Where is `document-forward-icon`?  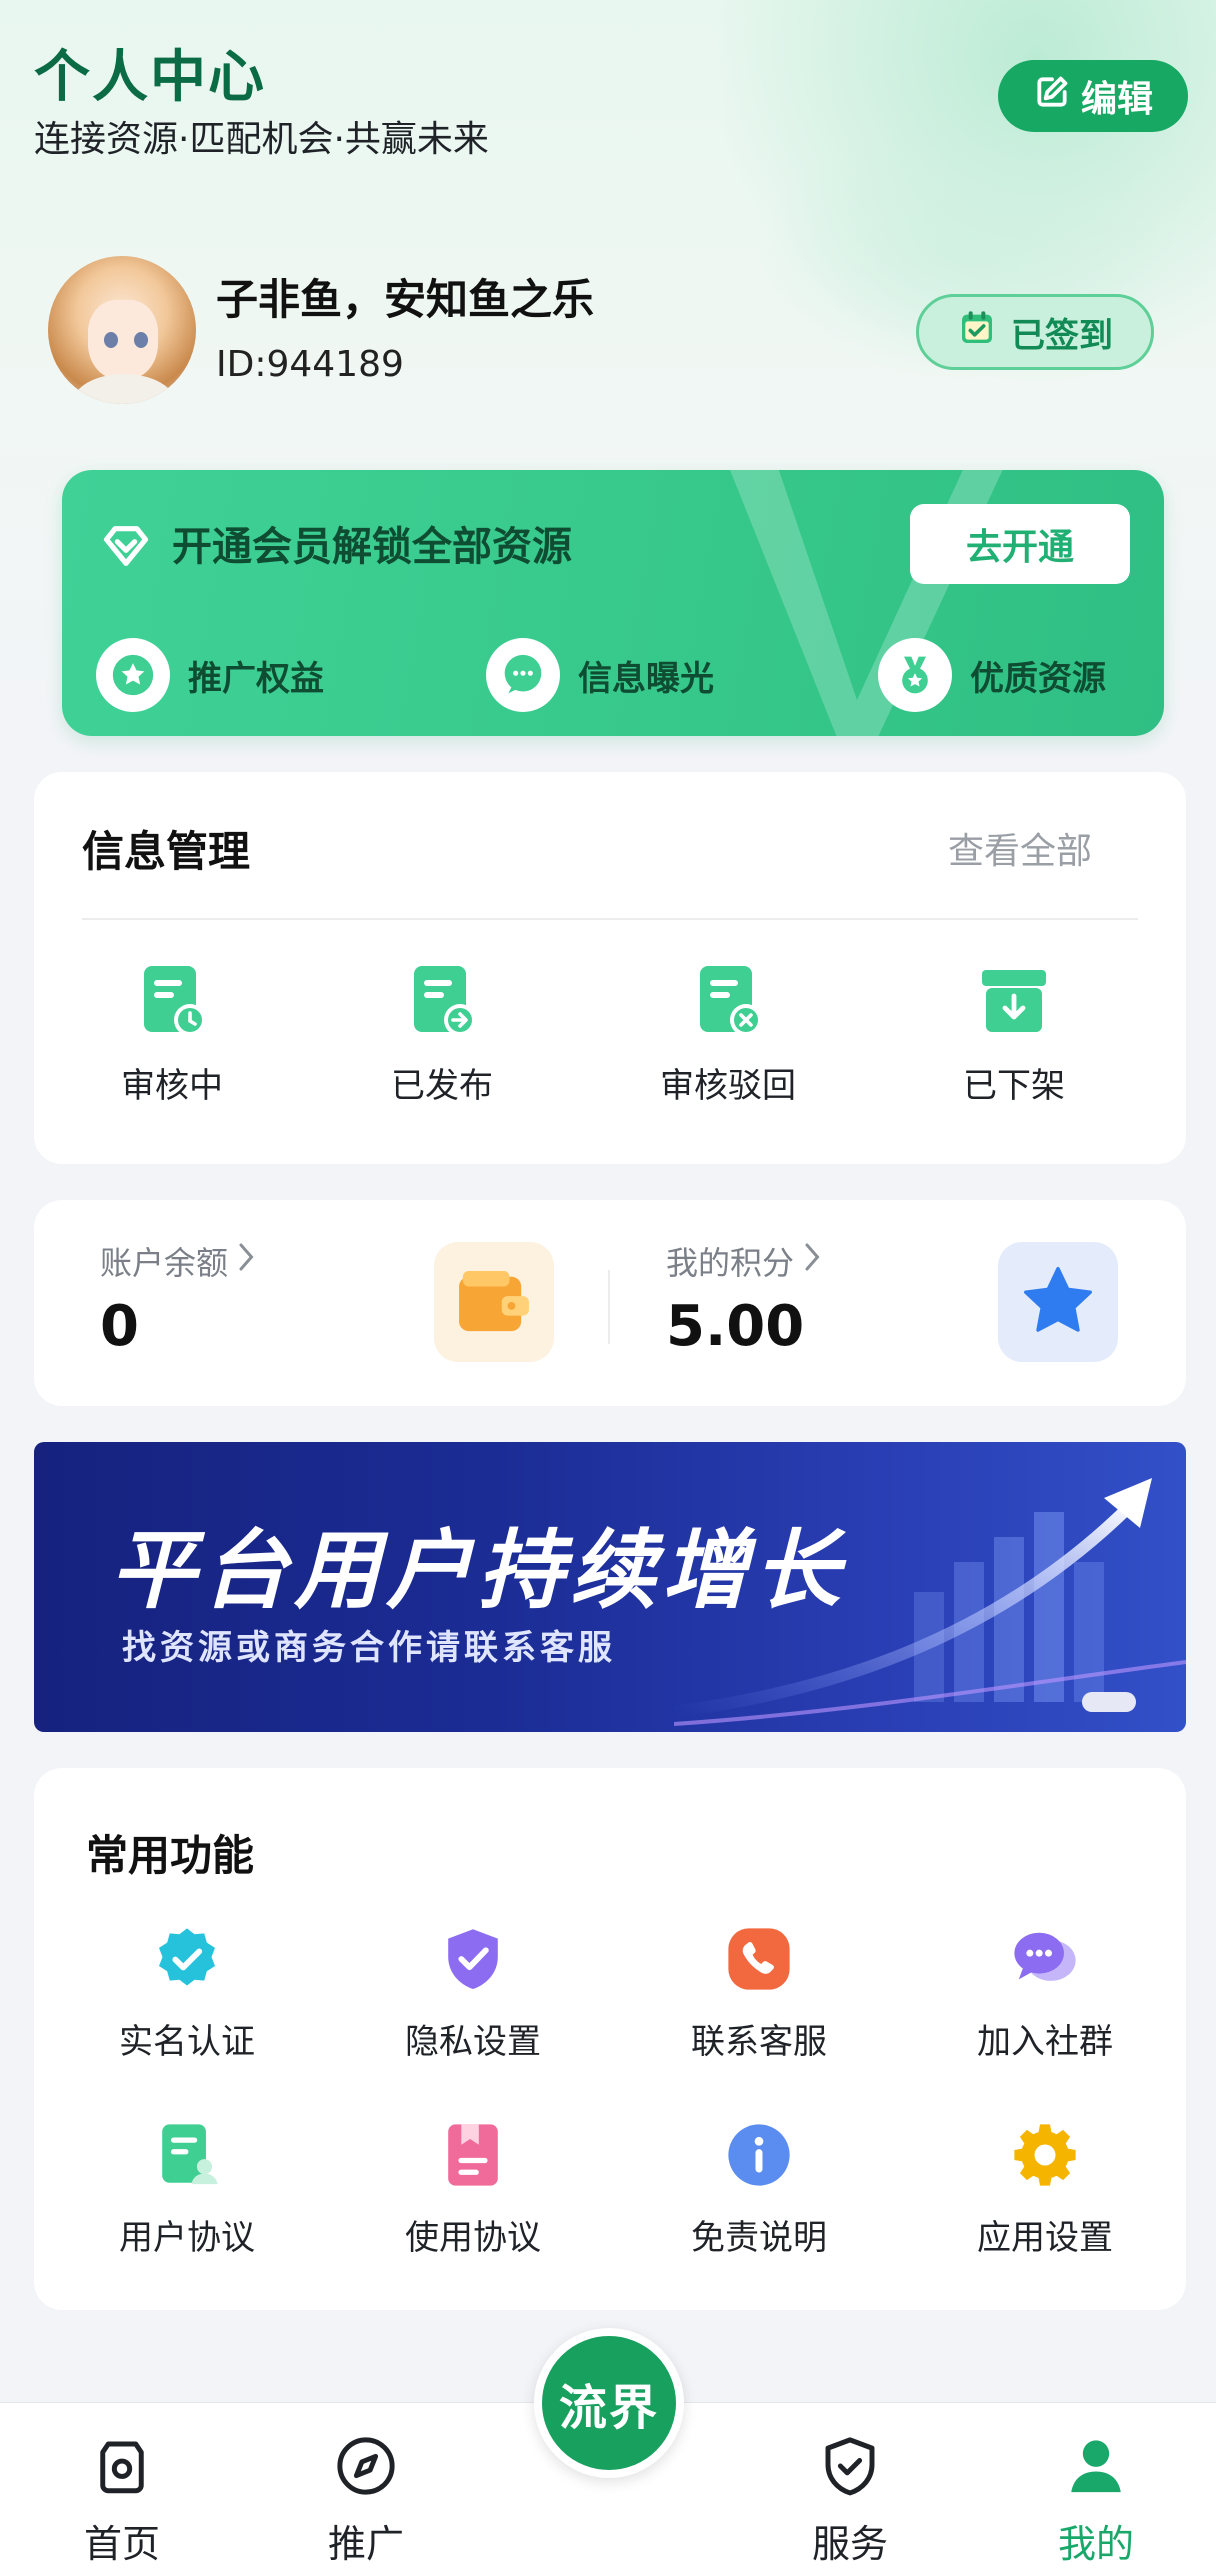 document-forward-icon is located at coordinates (442, 1002).